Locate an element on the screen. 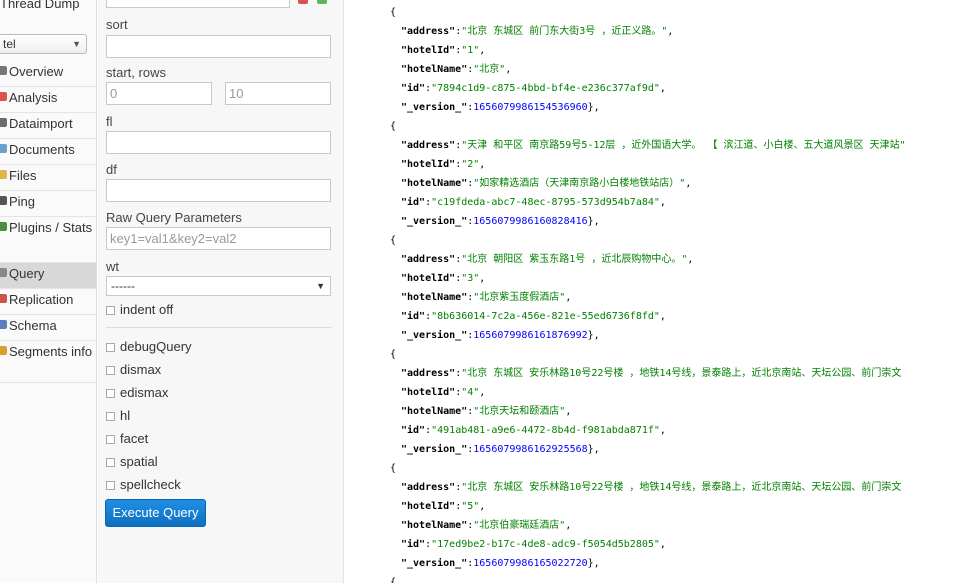 The image size is (969, 583). json-key: "hotelId" is located at coordinates (428, 50).